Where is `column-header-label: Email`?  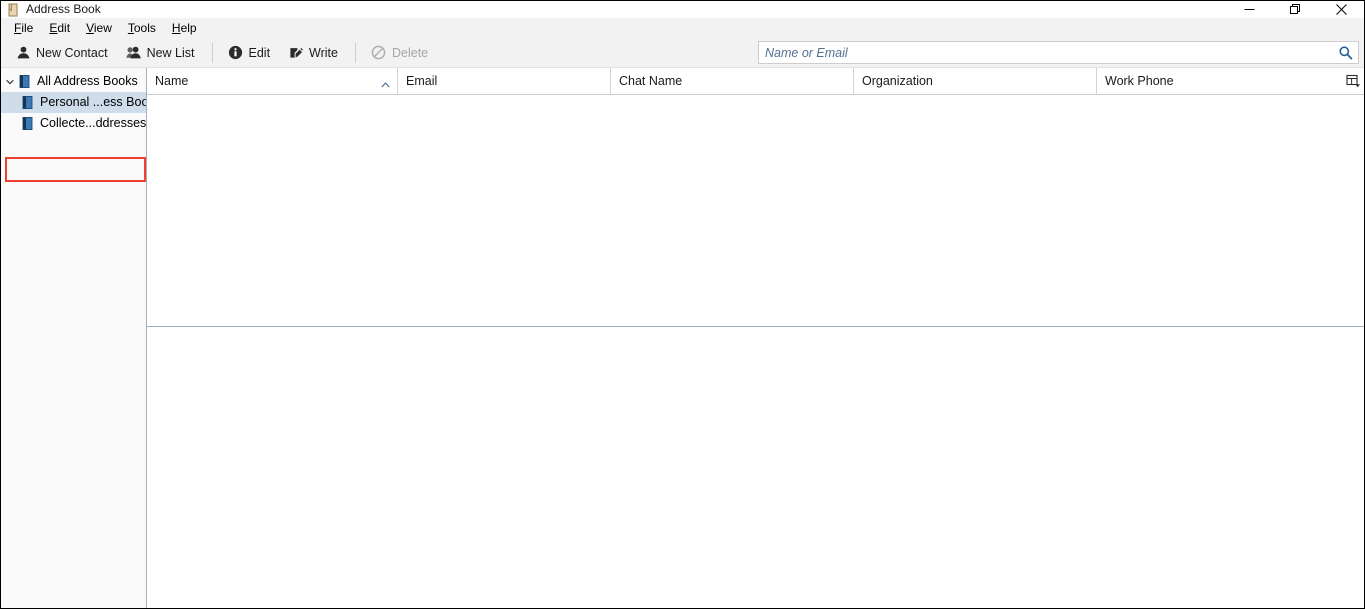
column-header-label: Email is located at coordinates (422, 81).